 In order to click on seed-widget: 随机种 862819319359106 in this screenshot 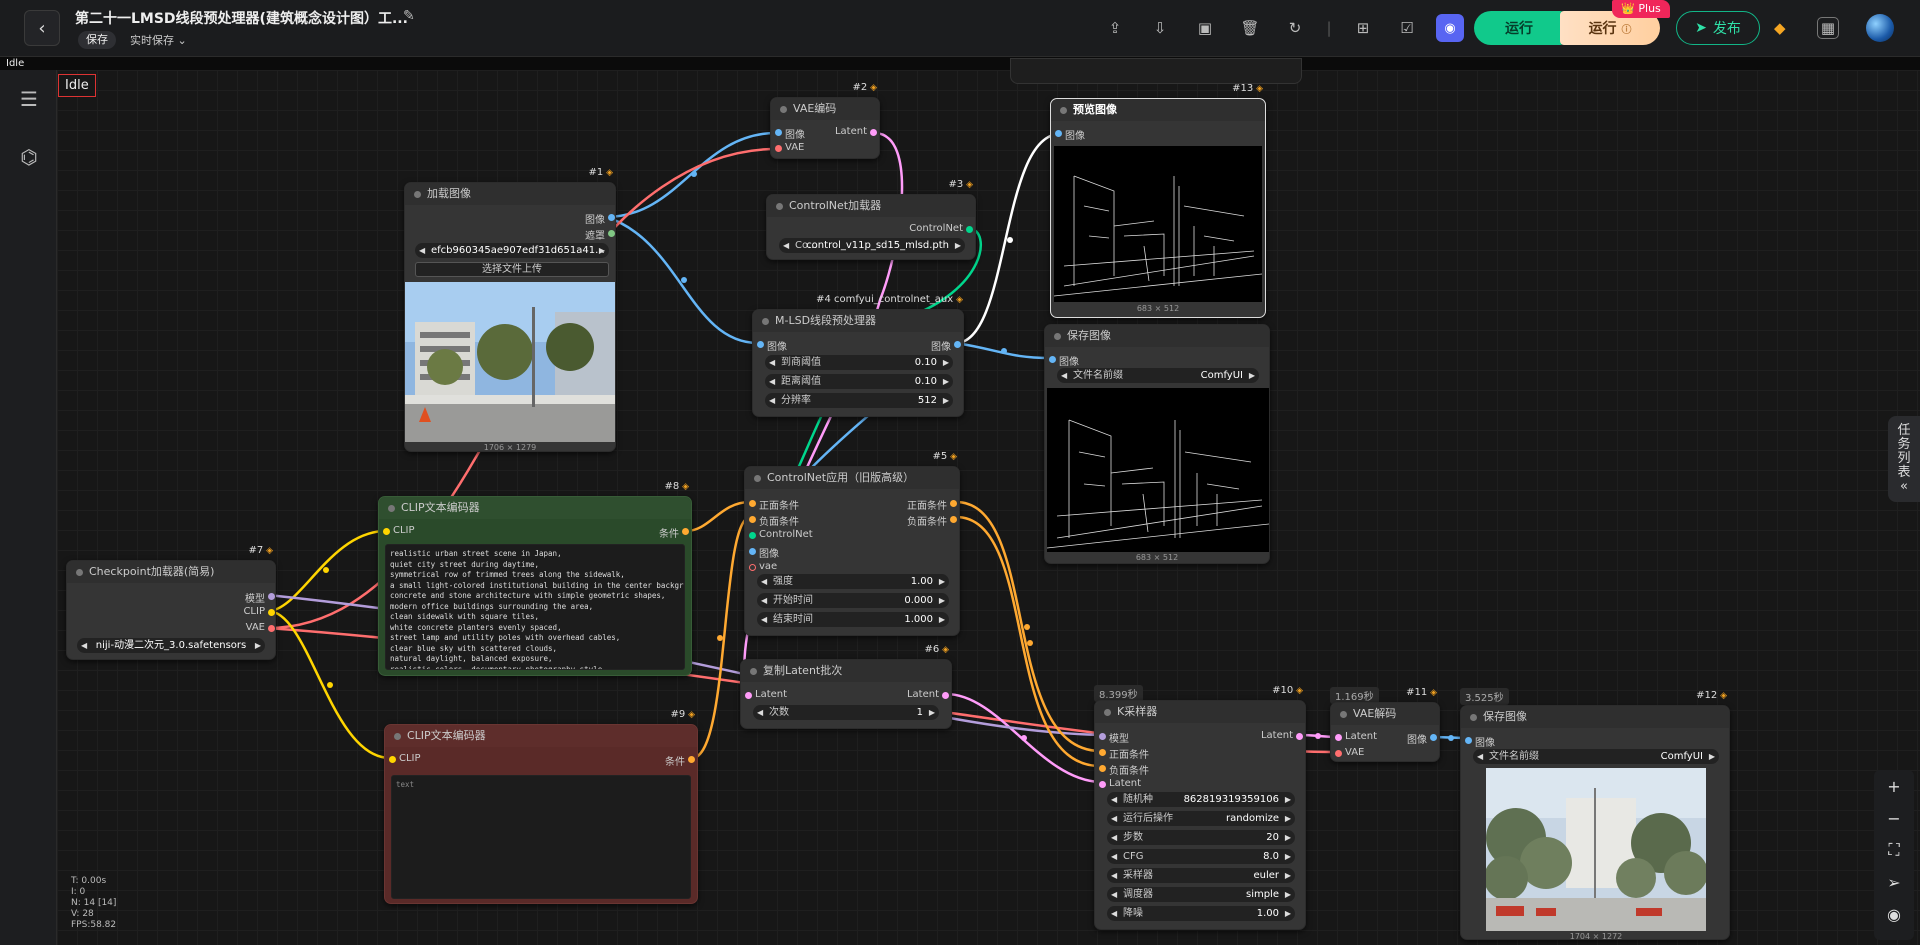, I will do `click(1201, 799)`.